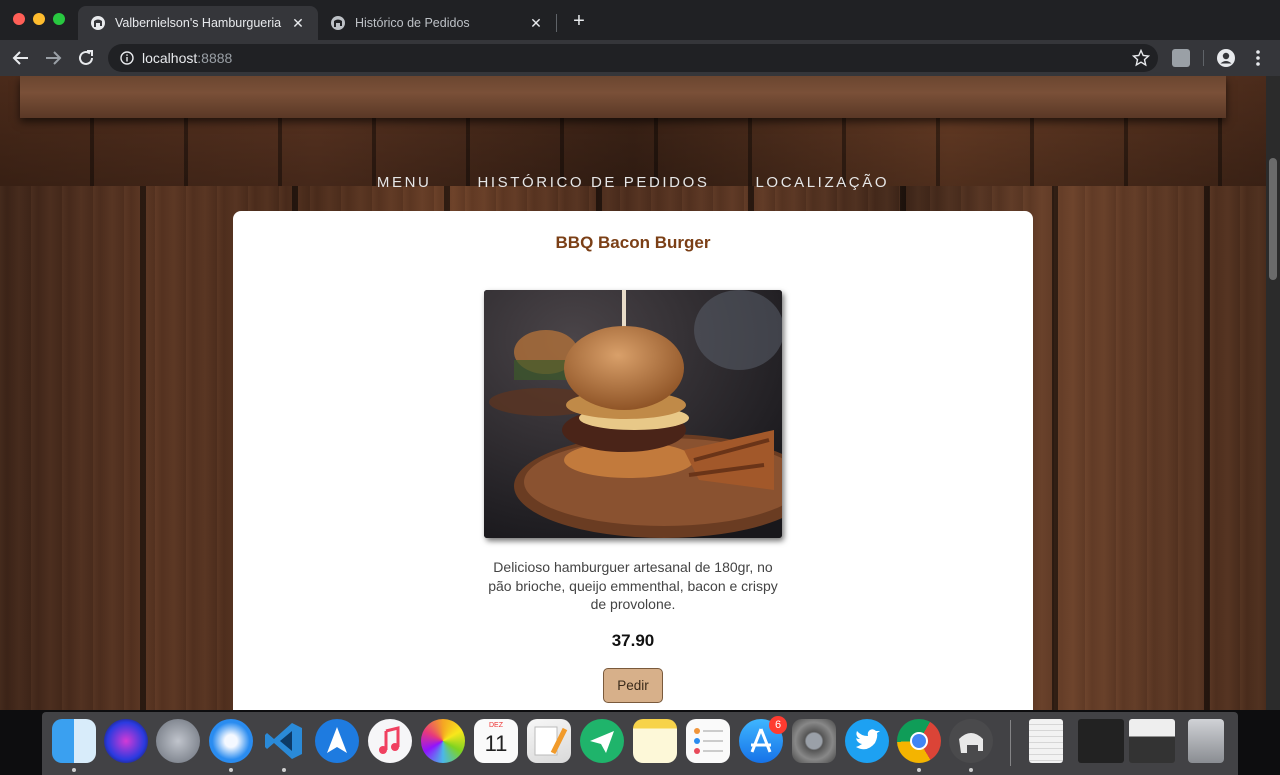  I want to click on extension-icon, so click(1181, 58).